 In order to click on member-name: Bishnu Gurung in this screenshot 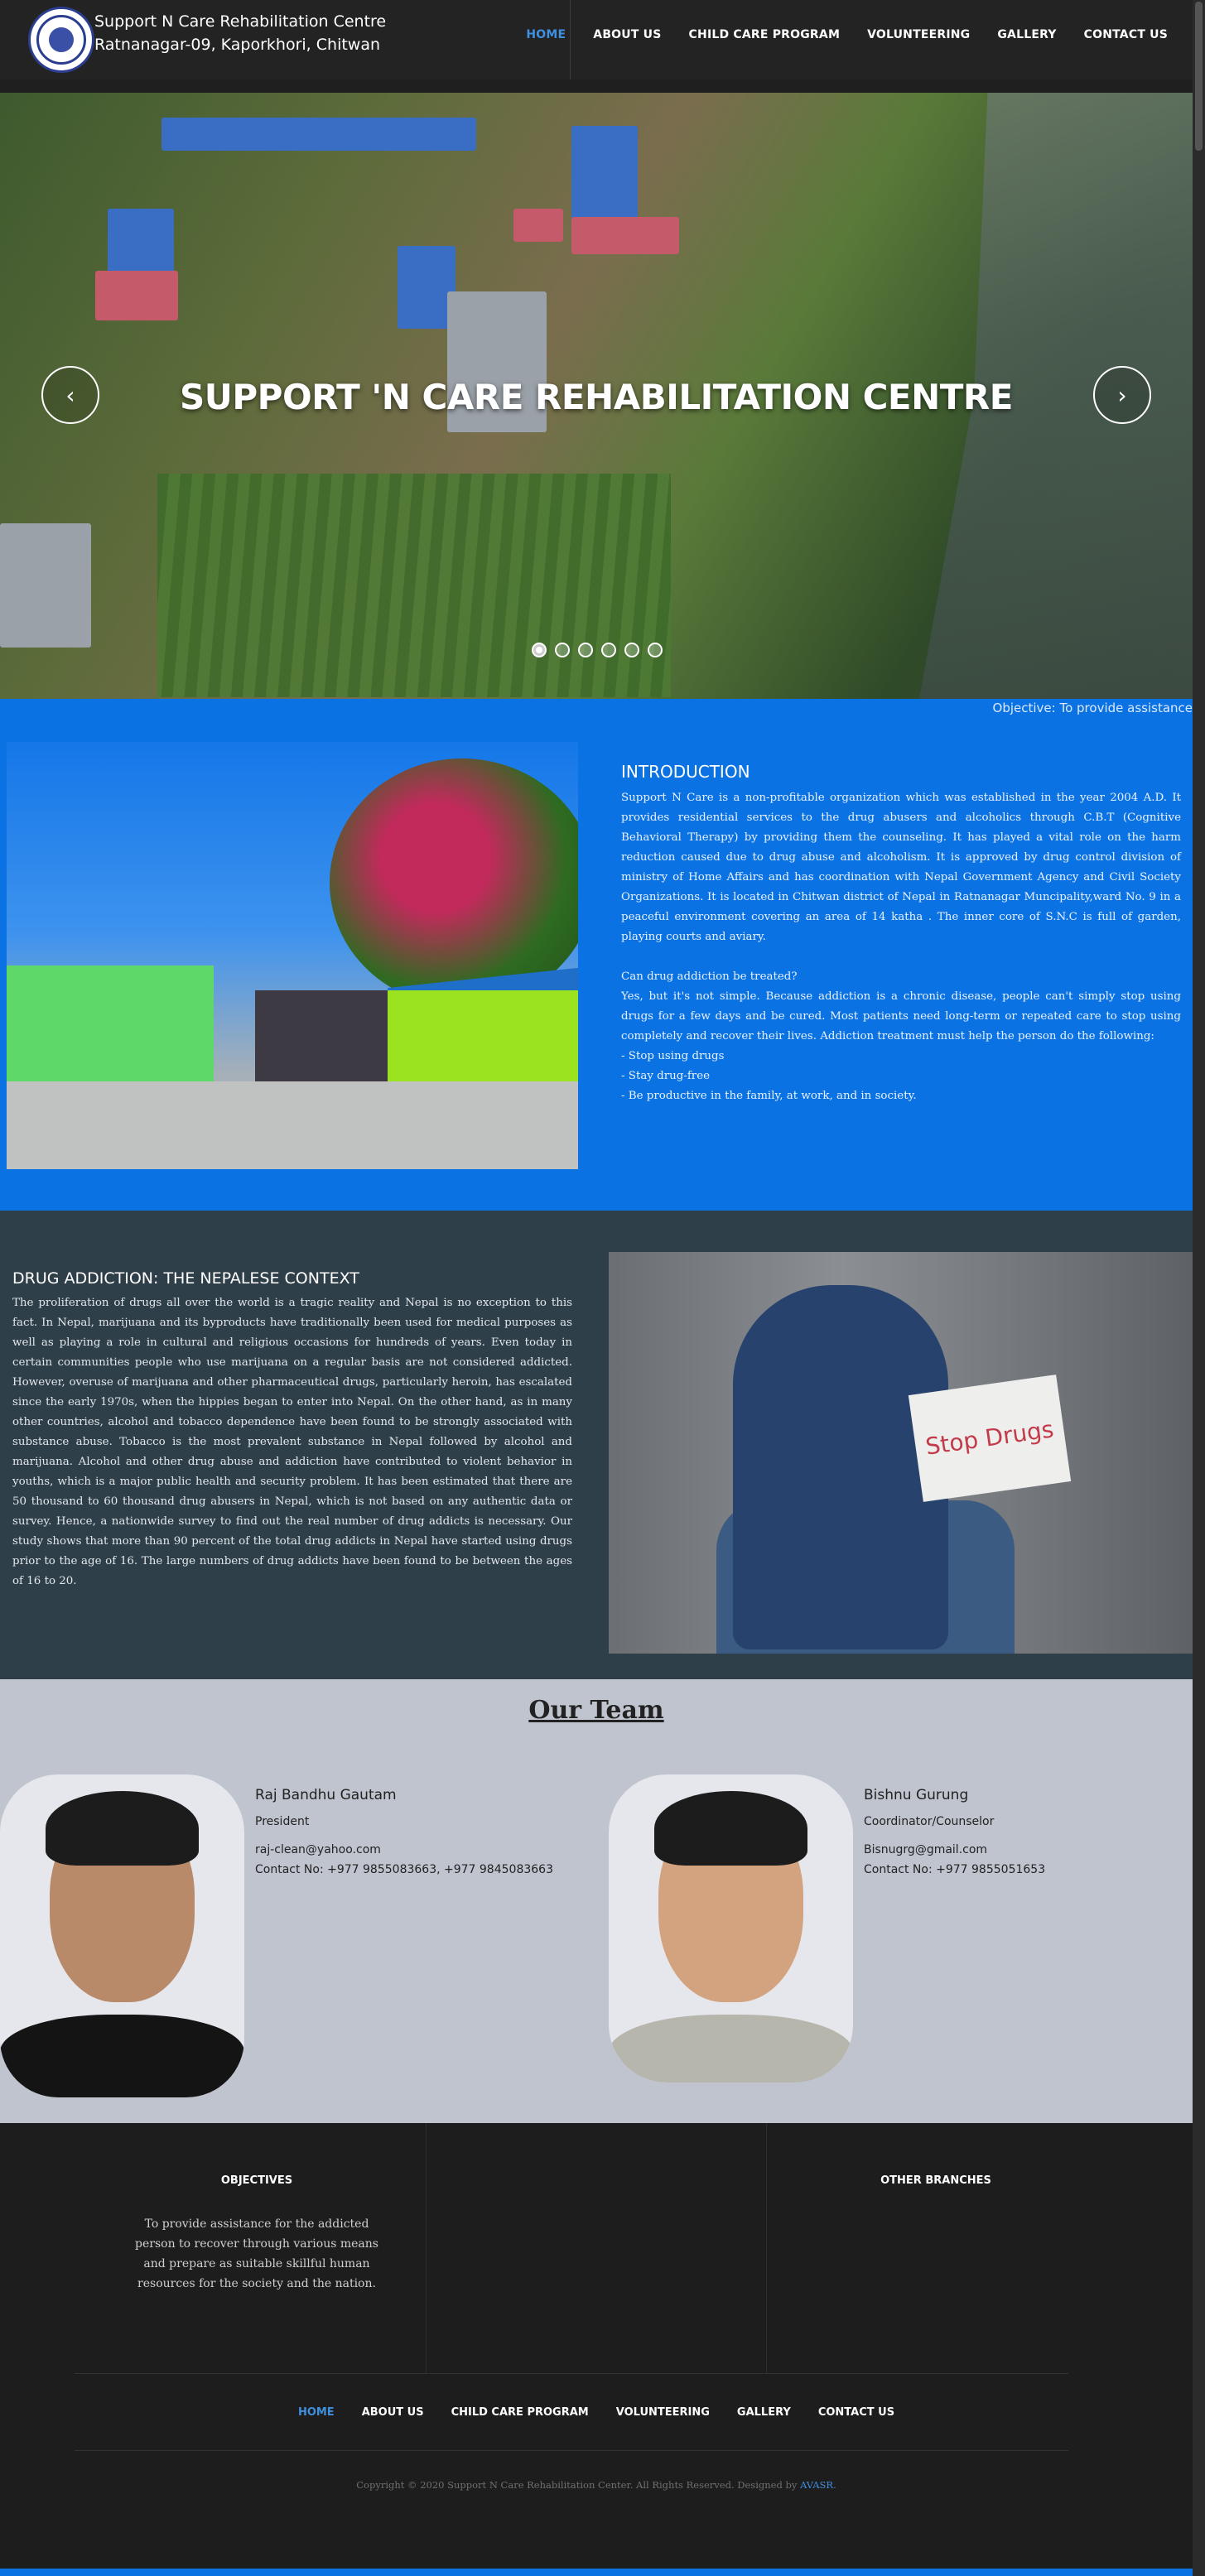, I will do `click(916, 1795)`.